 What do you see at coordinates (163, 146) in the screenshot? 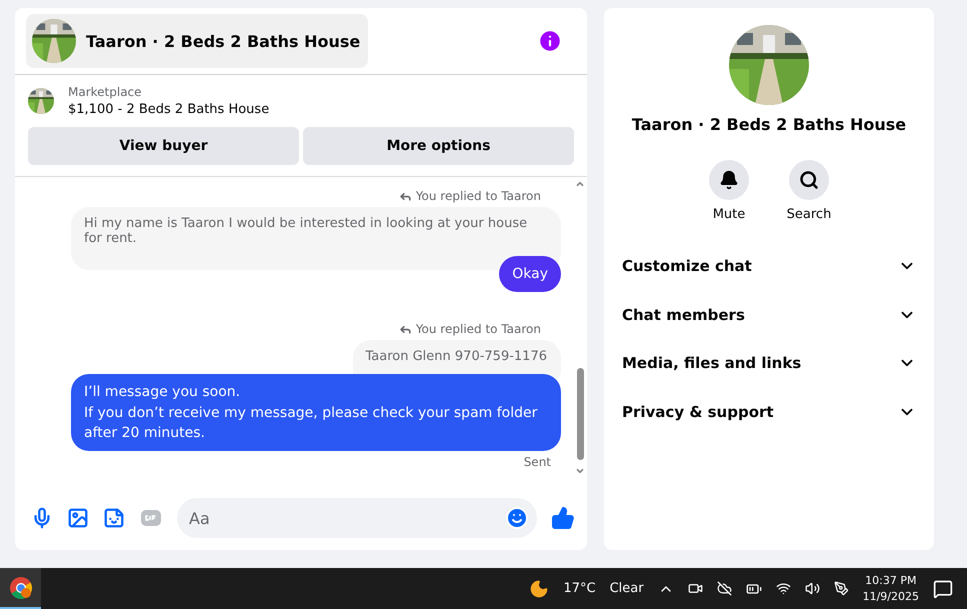
I see `action-button: View buyer` at bounding box center [163, 146].